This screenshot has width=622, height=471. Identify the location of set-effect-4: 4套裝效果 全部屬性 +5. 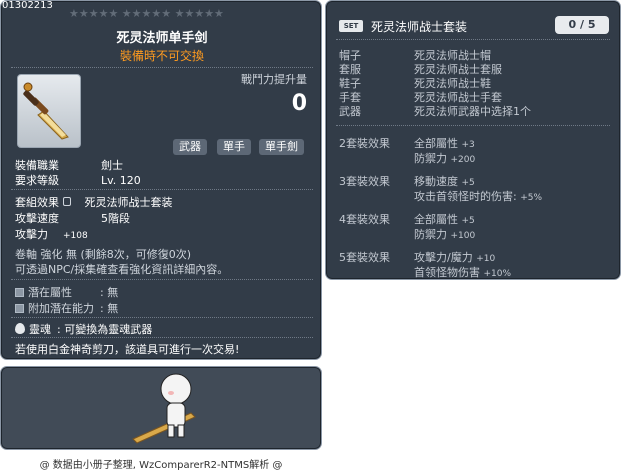
(407, 219).